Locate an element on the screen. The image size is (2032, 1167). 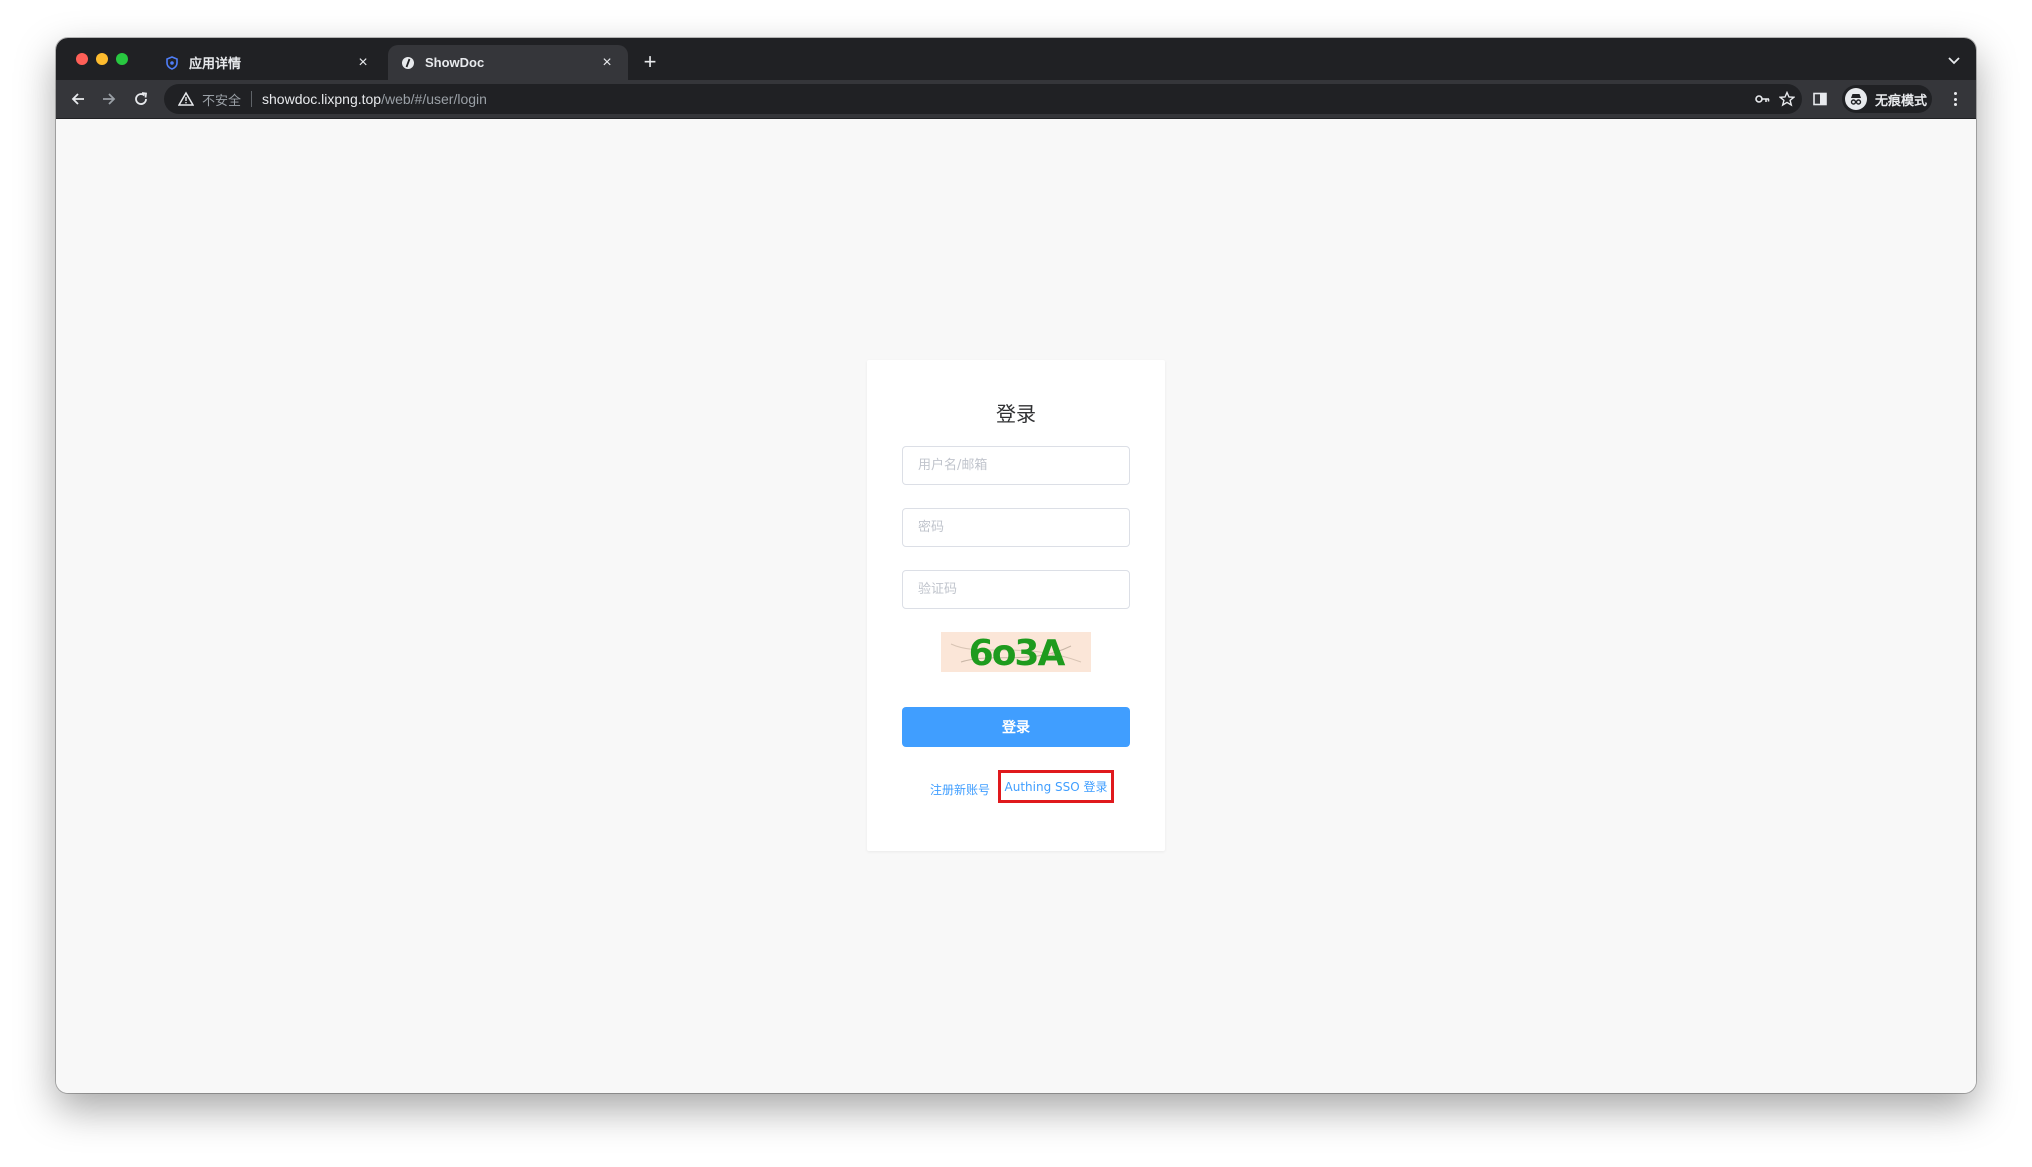
username-input is located at coordinates (1016, 465).